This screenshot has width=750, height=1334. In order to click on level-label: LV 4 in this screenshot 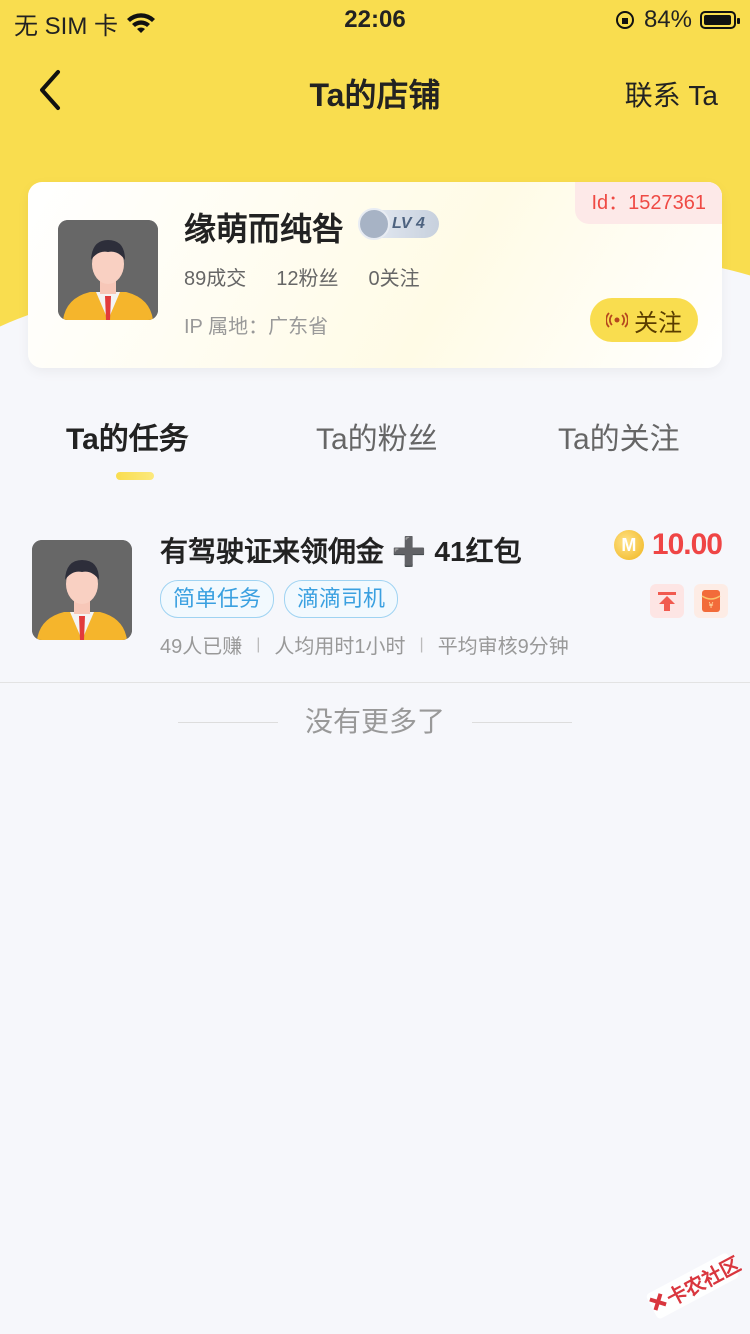, I will do `click(408, 223)`.